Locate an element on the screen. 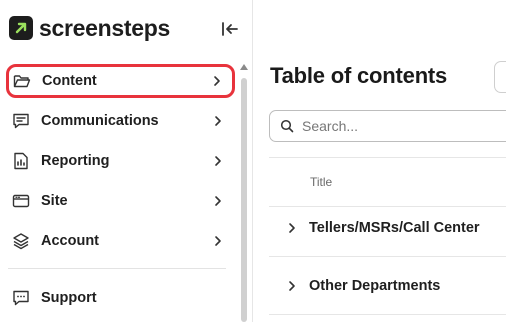 This screenshot has width=506, height=322. collapse-left-icon is located at coordinates (230, 29).